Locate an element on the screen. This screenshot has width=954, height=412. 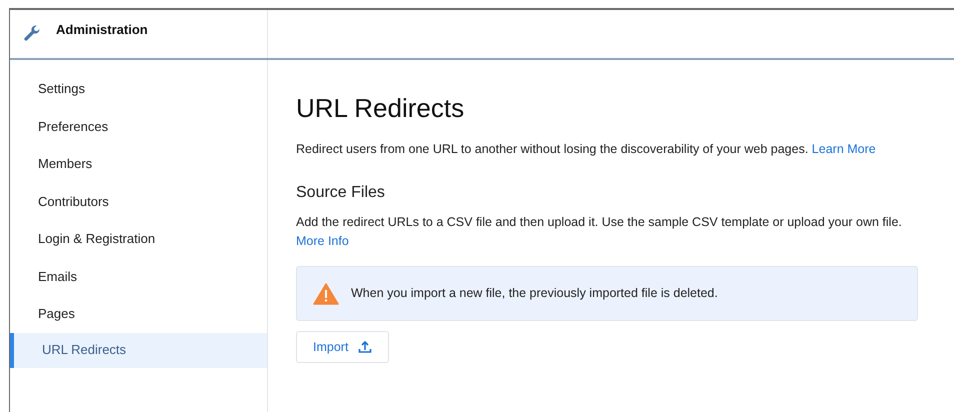
description-text: Redirect users from one URL to another without losing the discoverability of your web pages. Learn More is located at coordinates (586, 149).